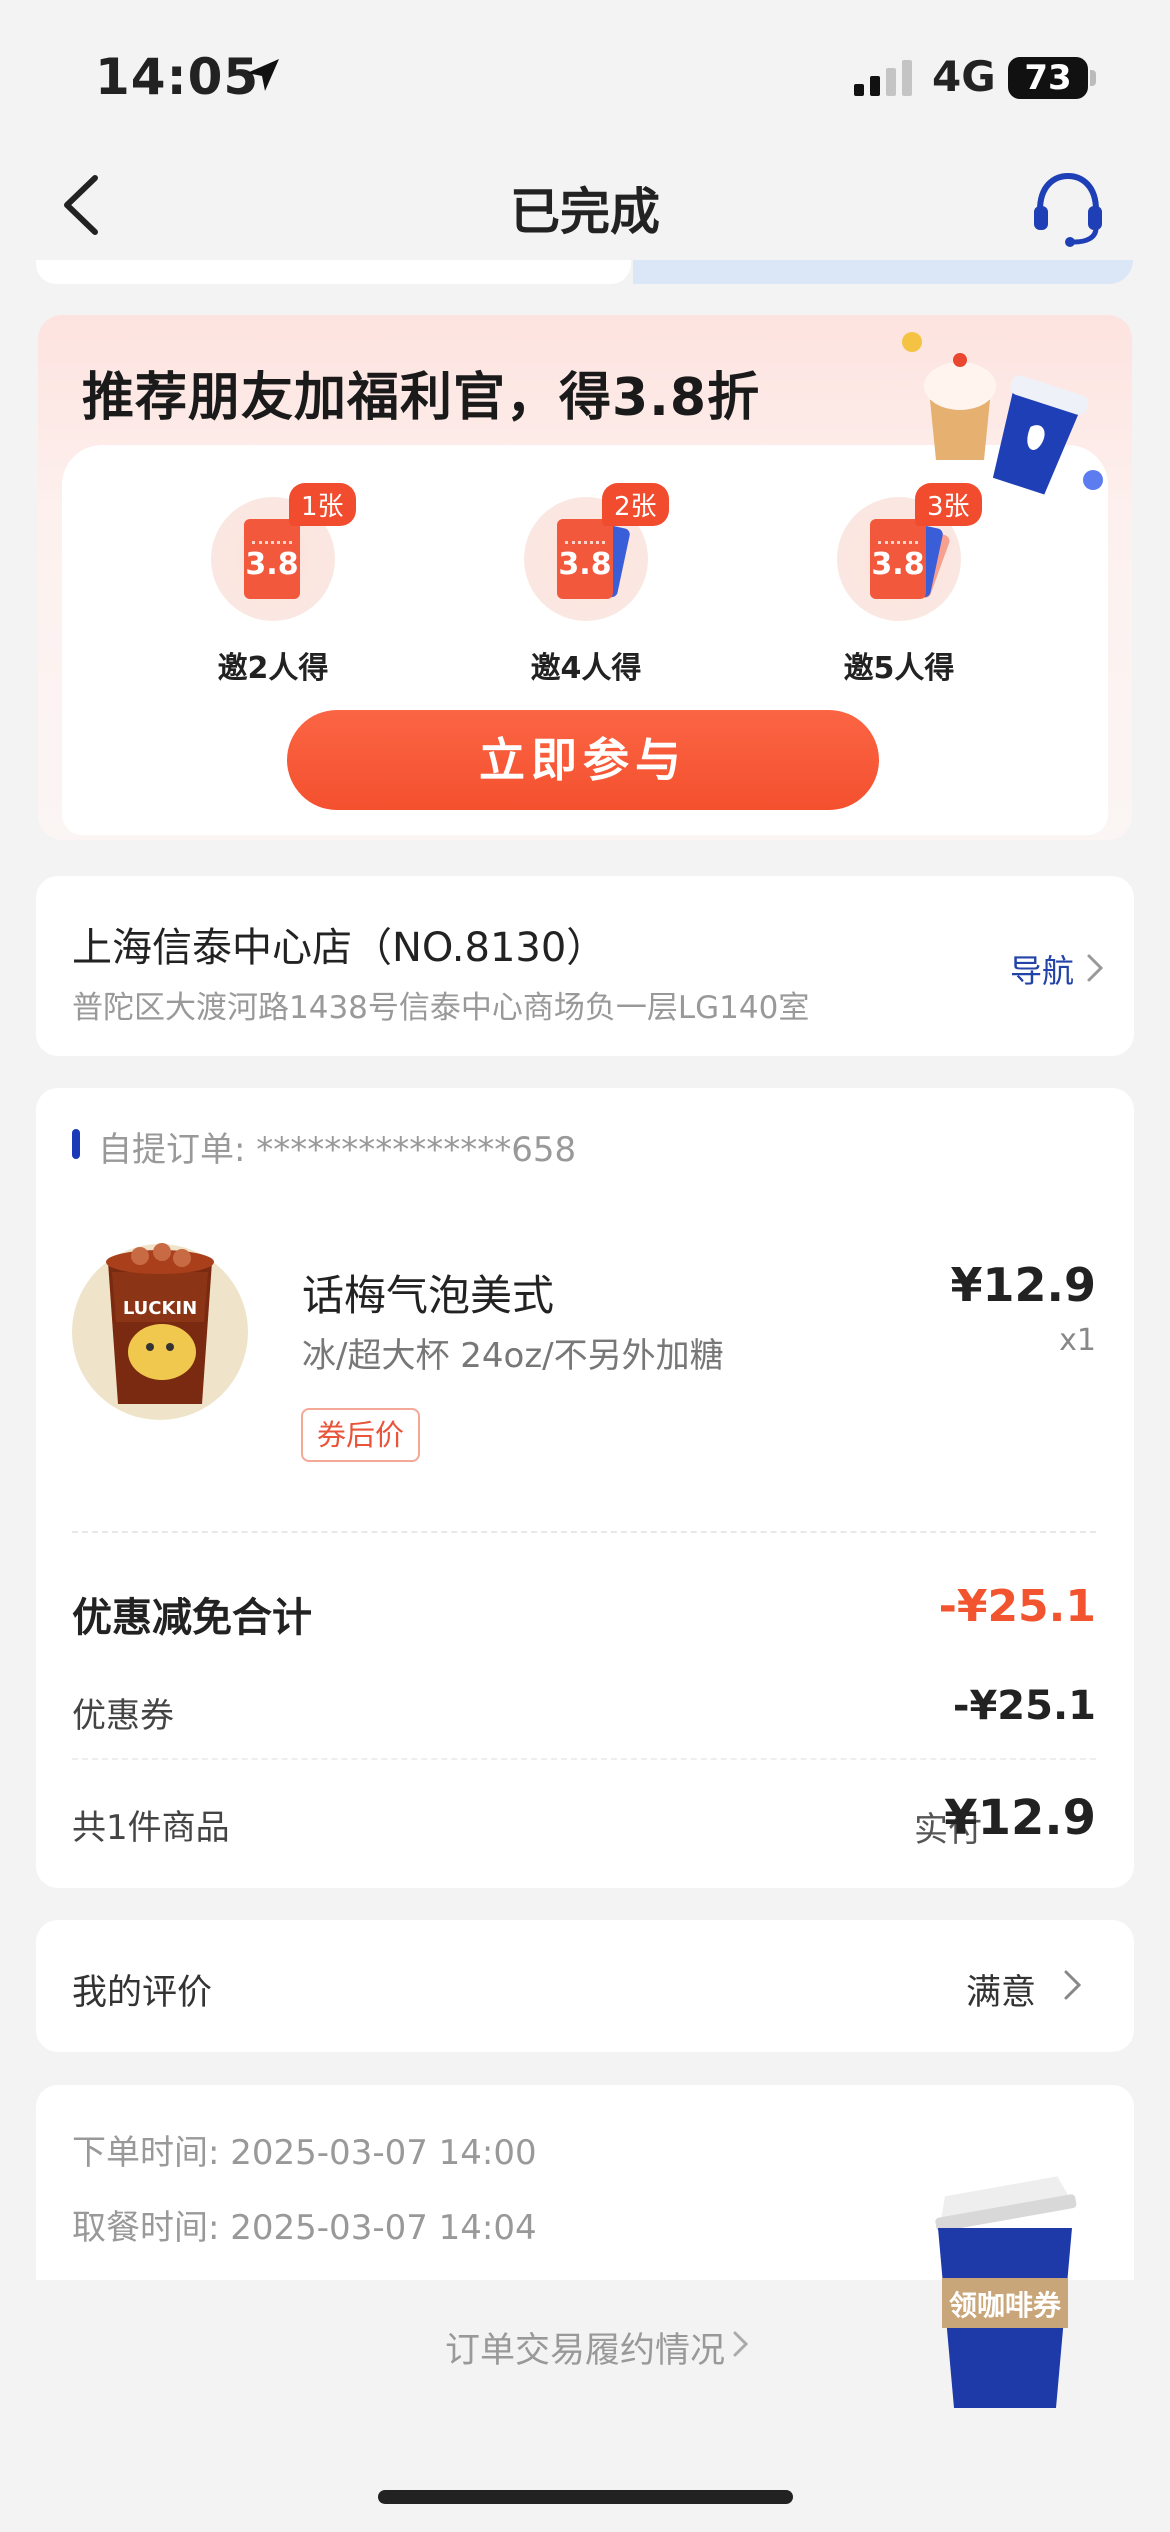 The image size is (1170, 2532). I want to click on svg-text: LUCKIN, so click(160, 1308).